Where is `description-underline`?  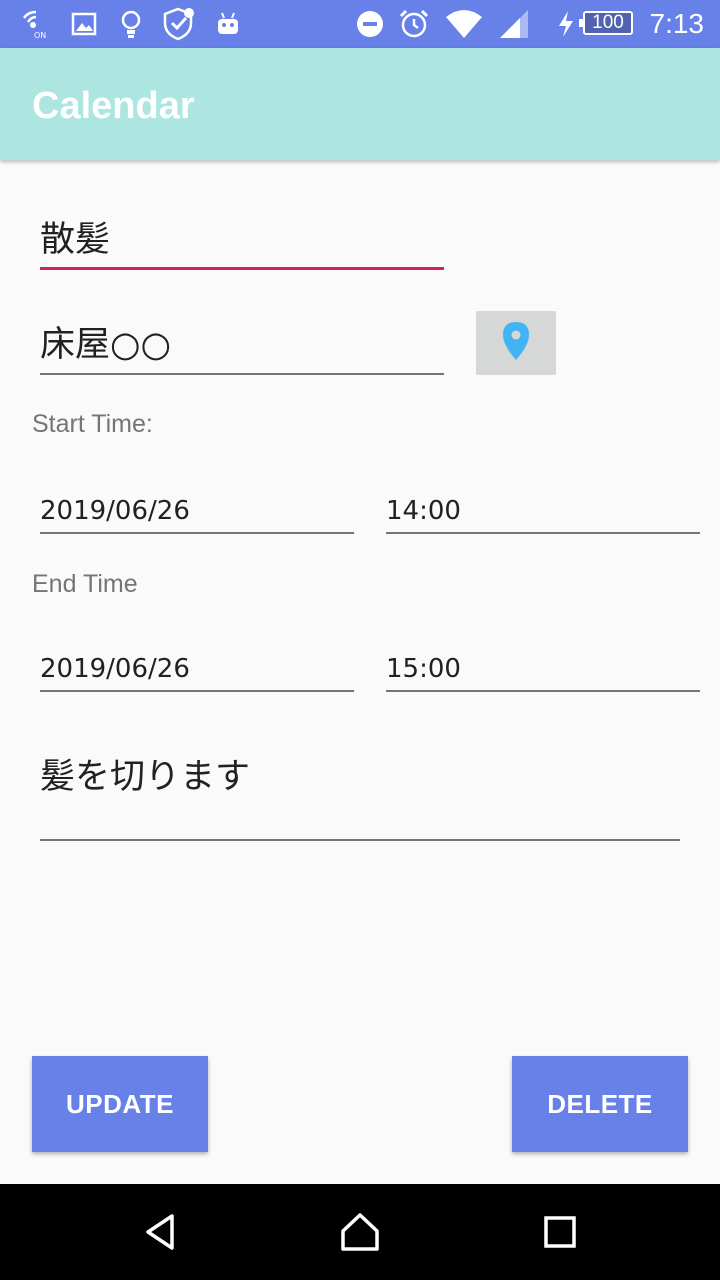
description-underline is located at coordinates (360, 840).